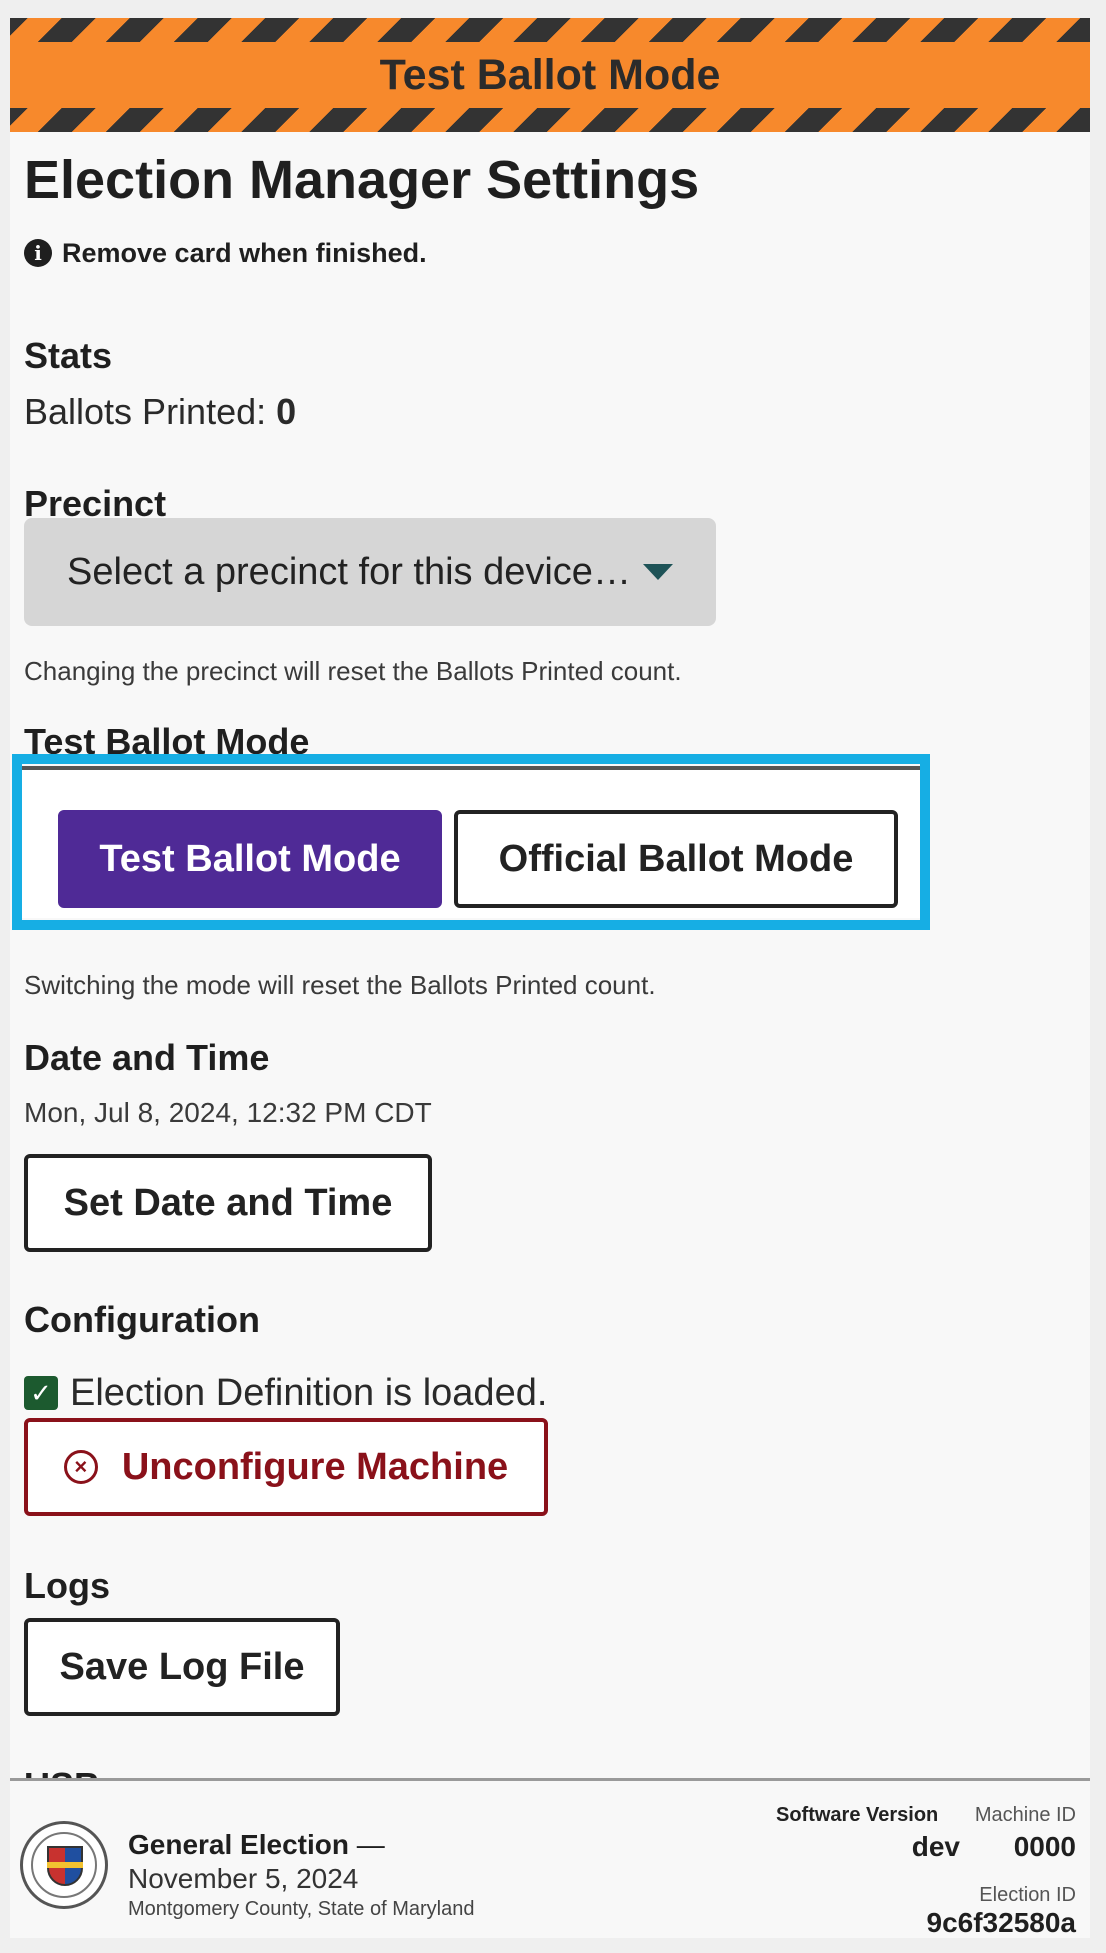 The width and height of the screenshot is (1106, 1953). What do you see at coordinates (935, 1846) in the screenshot?
I see `software-version: dev` at bounding box center [935, 1846].